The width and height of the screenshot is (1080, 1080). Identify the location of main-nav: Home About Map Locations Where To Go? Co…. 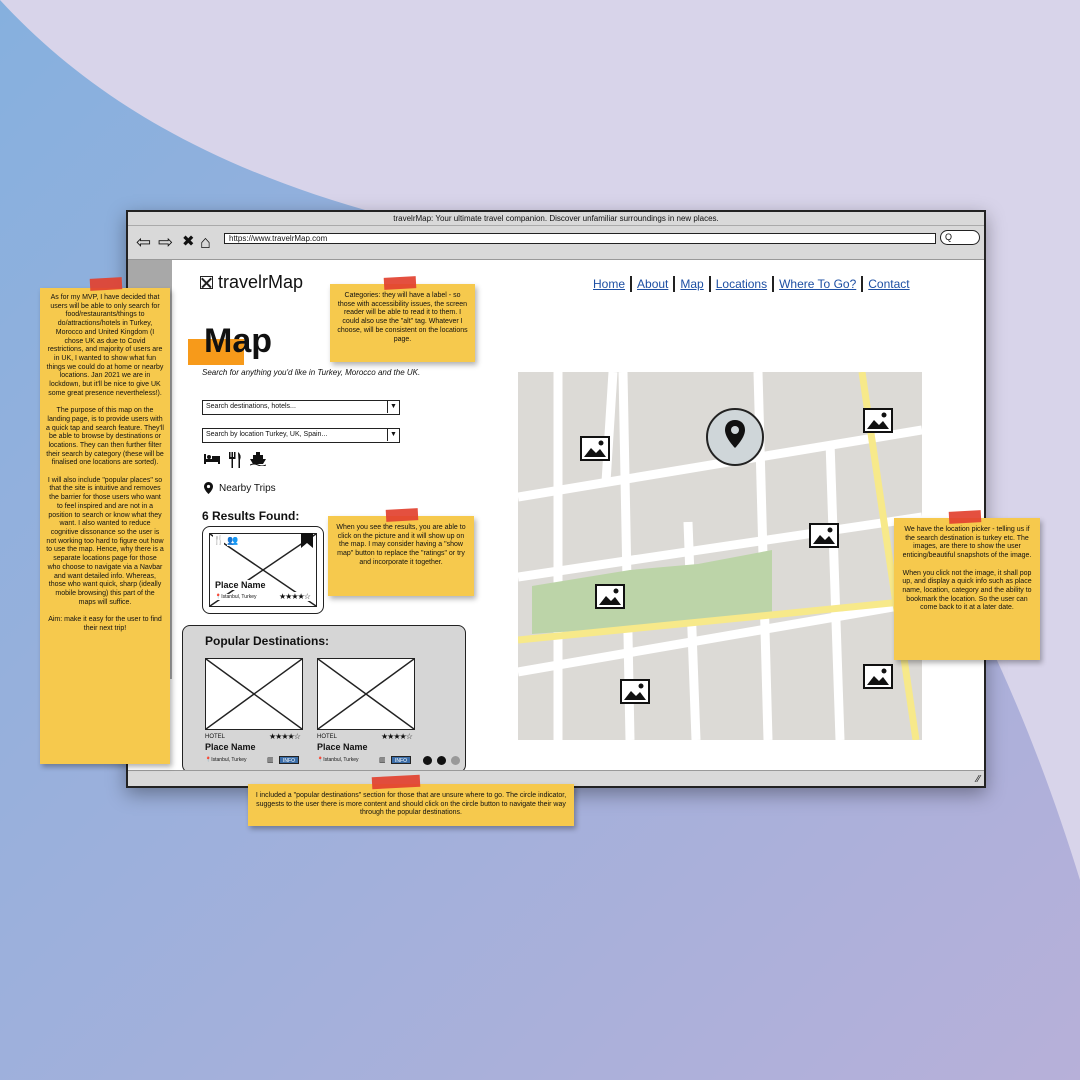
(751, 284).